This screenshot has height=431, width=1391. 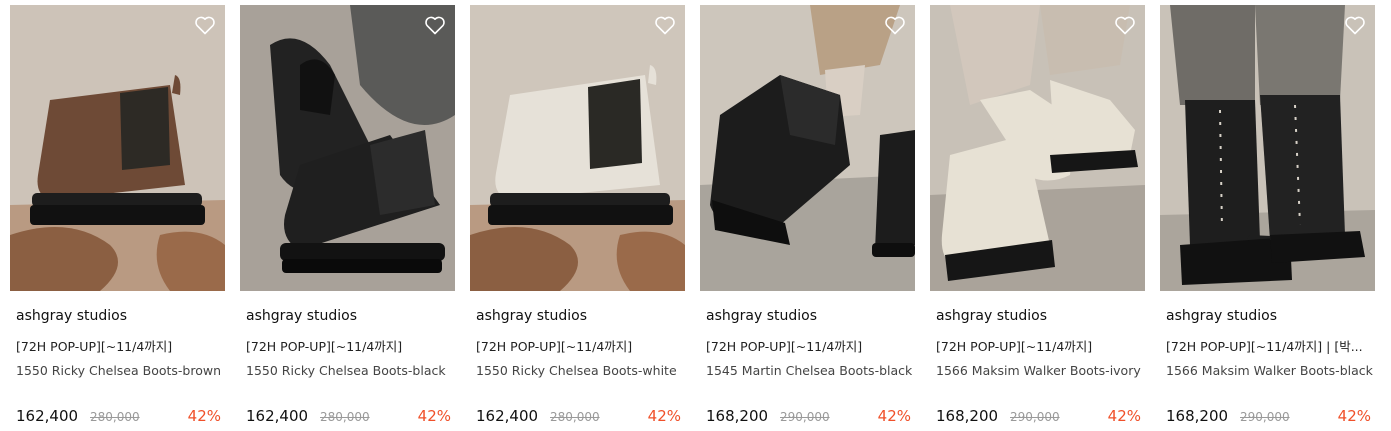 I want to click on product-name: 1550 Ricky Chelsea Boots-brown, so click(x=120, y=370).